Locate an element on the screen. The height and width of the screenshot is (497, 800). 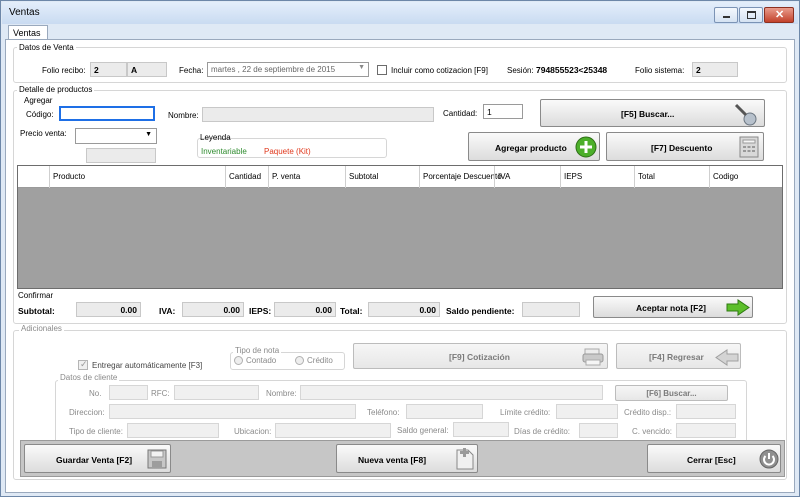
ieps-label: IEPS: is located at coordinates (260, 311).